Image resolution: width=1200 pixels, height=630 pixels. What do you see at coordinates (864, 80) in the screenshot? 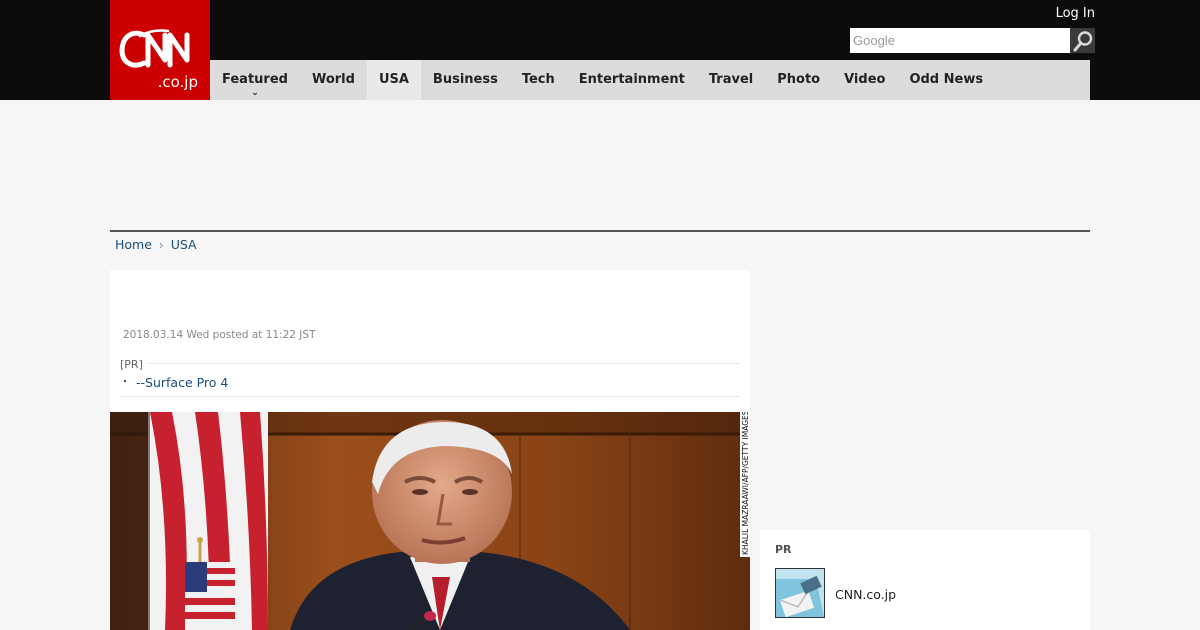
I see `nav-video: Video` at bounding box center [864, 80].